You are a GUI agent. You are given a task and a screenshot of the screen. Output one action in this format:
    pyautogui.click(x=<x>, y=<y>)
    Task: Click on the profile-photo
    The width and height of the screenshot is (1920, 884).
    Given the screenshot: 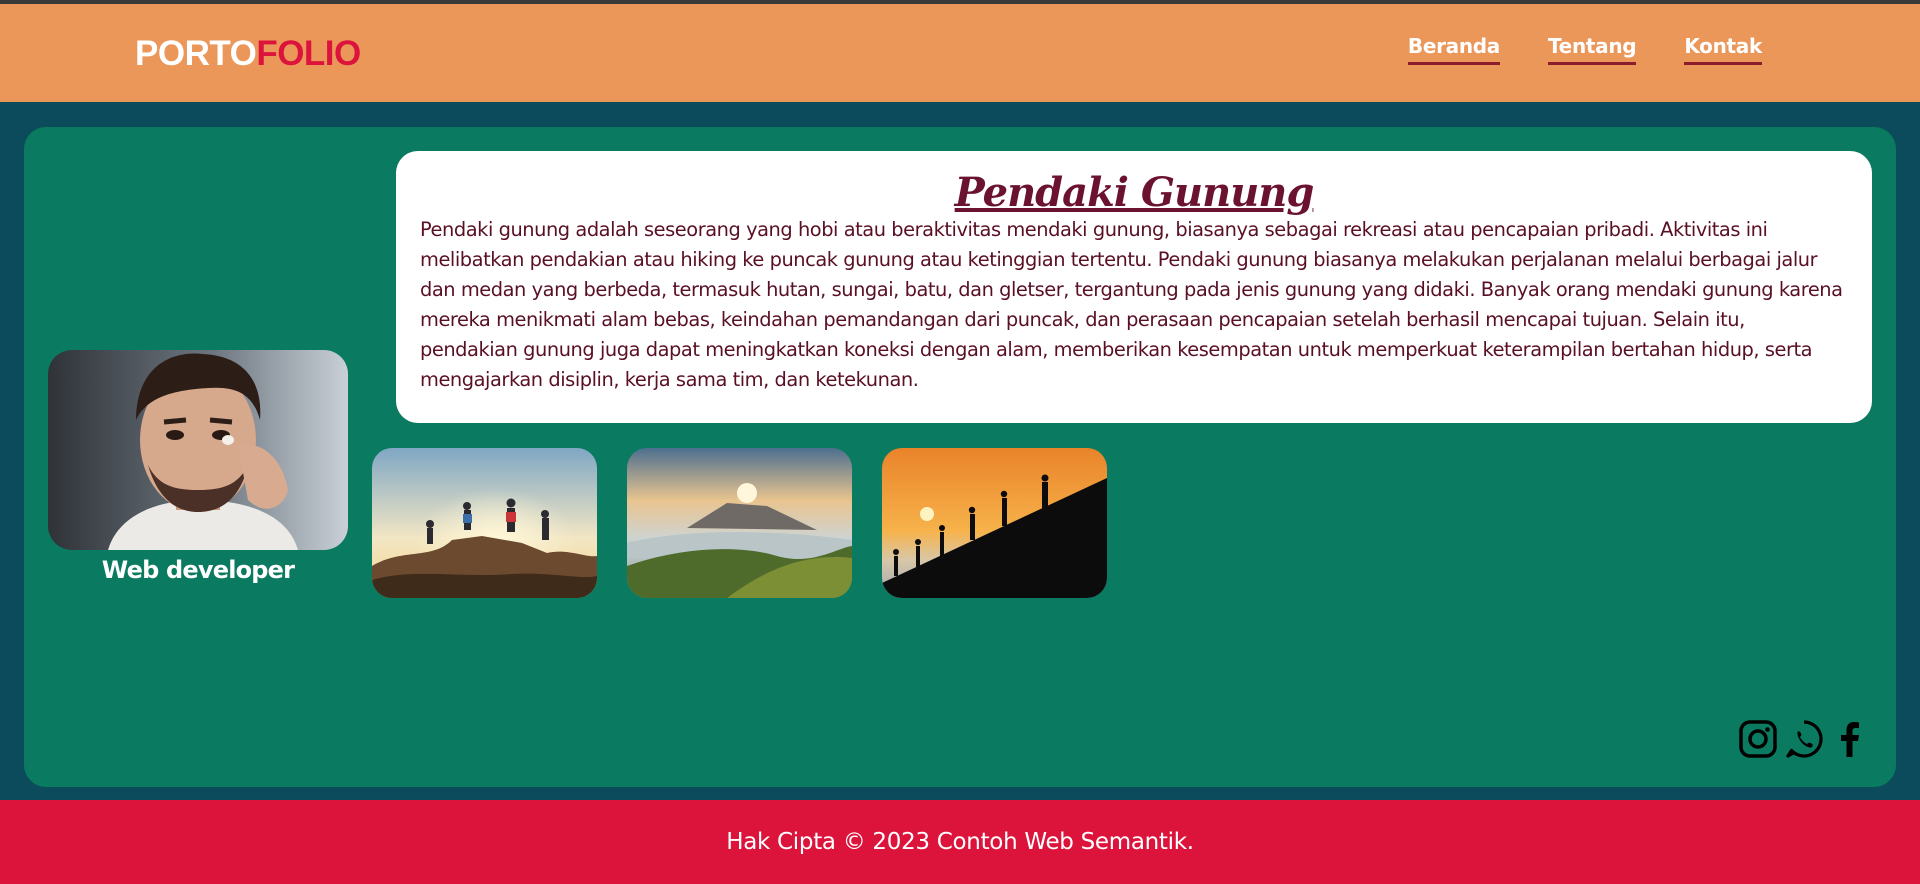 What is the action you would take?
    pyautogui.click(x=198, y=450)
    